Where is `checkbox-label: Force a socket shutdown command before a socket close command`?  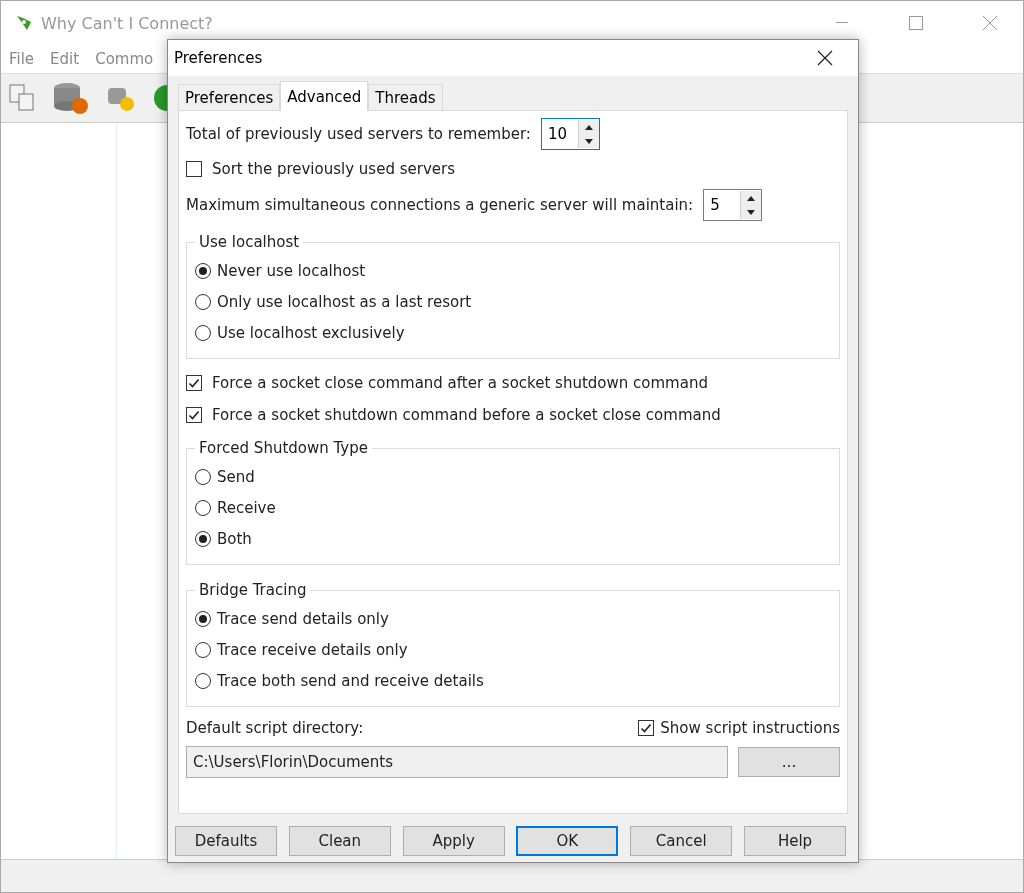 checkbox-label: Force a socket shutdown command before a socket close command is located at coordinates (466, 415).